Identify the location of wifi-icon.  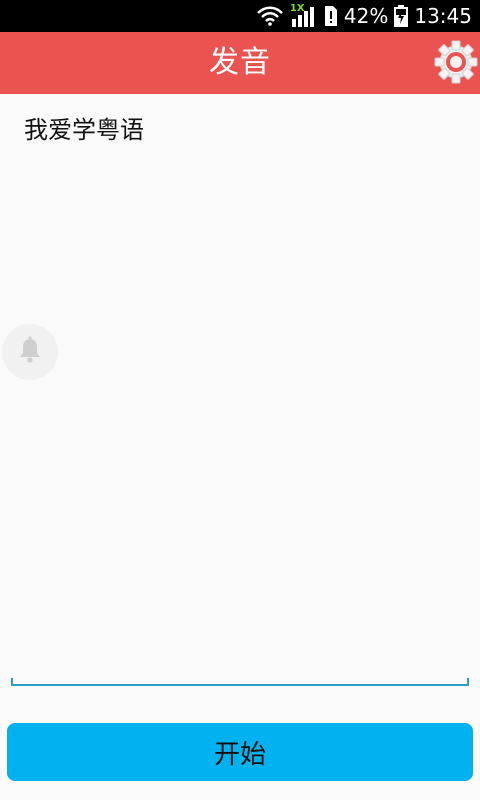
(270, 16).